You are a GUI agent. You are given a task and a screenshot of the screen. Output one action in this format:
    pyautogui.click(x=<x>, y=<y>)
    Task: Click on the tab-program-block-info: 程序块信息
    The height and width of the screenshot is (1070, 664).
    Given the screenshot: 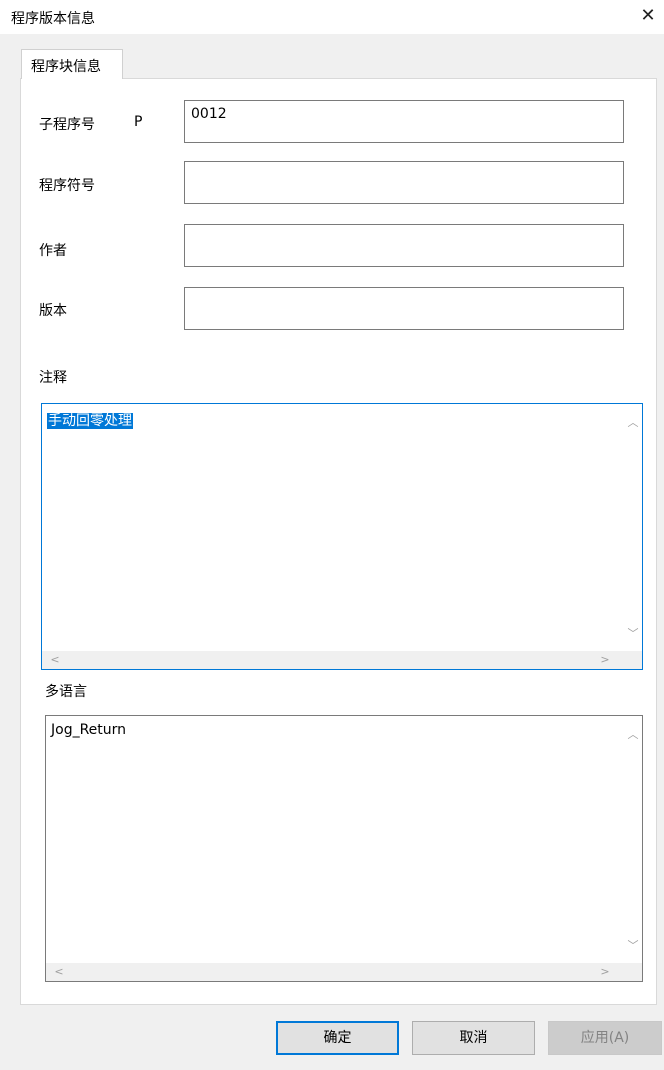 What is the action you would take?
    pyautogui.click(x=72, y=64)
    